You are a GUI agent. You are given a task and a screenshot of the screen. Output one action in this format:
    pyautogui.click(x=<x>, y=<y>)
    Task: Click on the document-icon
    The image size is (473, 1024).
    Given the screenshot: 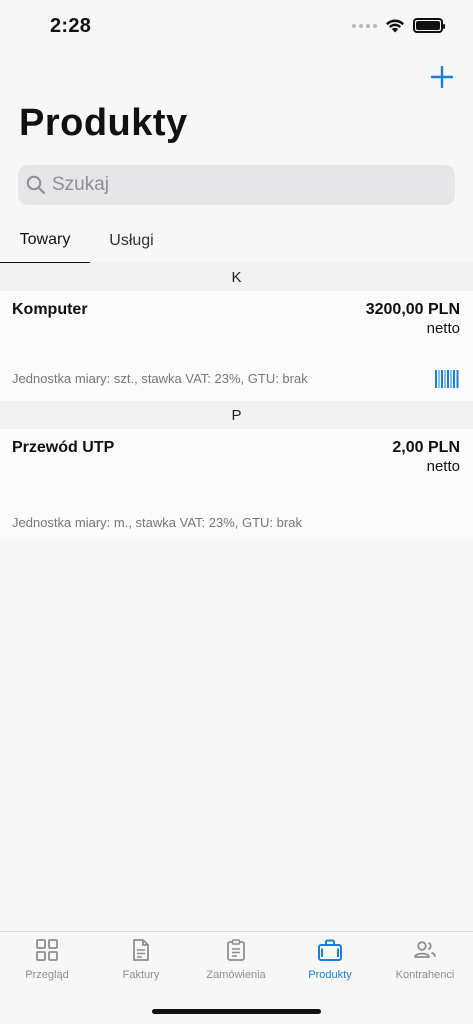 What is the action you would take?
    pyautogui.click(x=141, y=950)
    